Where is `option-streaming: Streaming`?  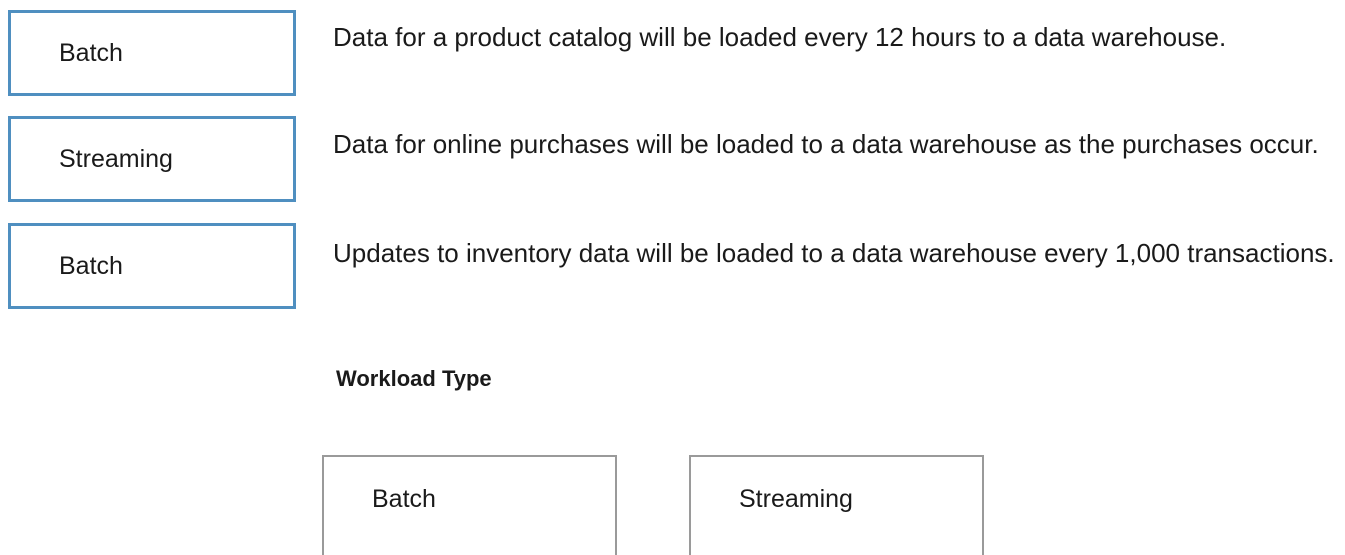 option-streaming: Streaming is located at coordinates (836, 505).